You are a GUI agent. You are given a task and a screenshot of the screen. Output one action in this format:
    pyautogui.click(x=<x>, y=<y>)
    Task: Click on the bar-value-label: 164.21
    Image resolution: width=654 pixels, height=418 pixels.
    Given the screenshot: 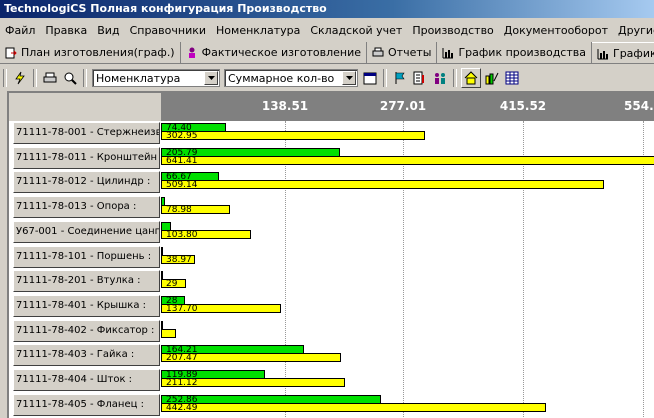 What is the action you would take?
    pyautogui.click(x=182, y=350)
    